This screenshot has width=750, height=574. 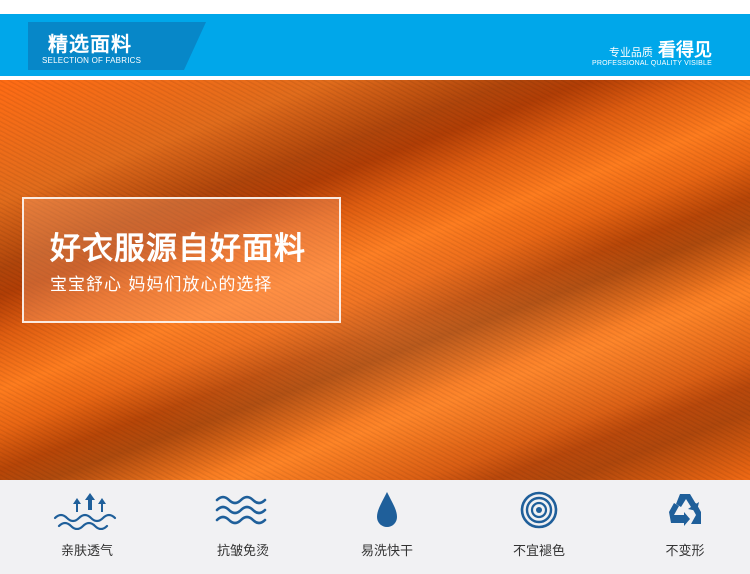 What do you see at coordinates (539, 510) in the screenshot?
I see `target-circles-icon` at bounding box center [539, 510].